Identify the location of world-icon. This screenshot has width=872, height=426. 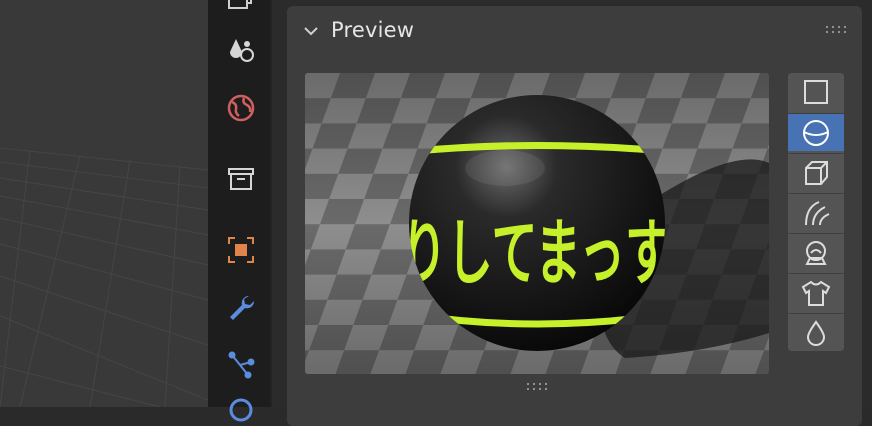
(241, 108).